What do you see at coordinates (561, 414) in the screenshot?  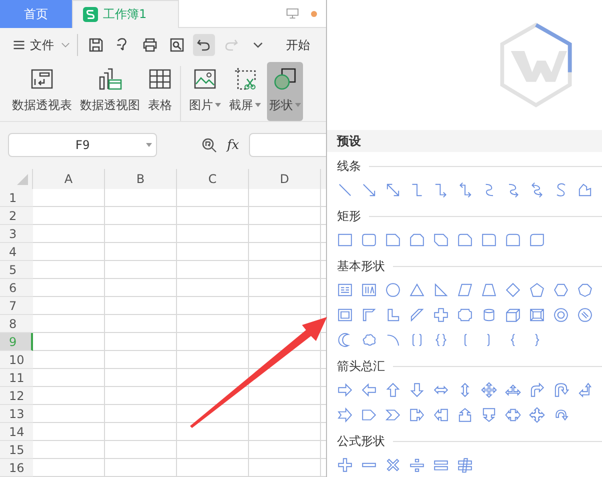 I see `circular-arrow-shape-icon` at bounding box center [561, 414].